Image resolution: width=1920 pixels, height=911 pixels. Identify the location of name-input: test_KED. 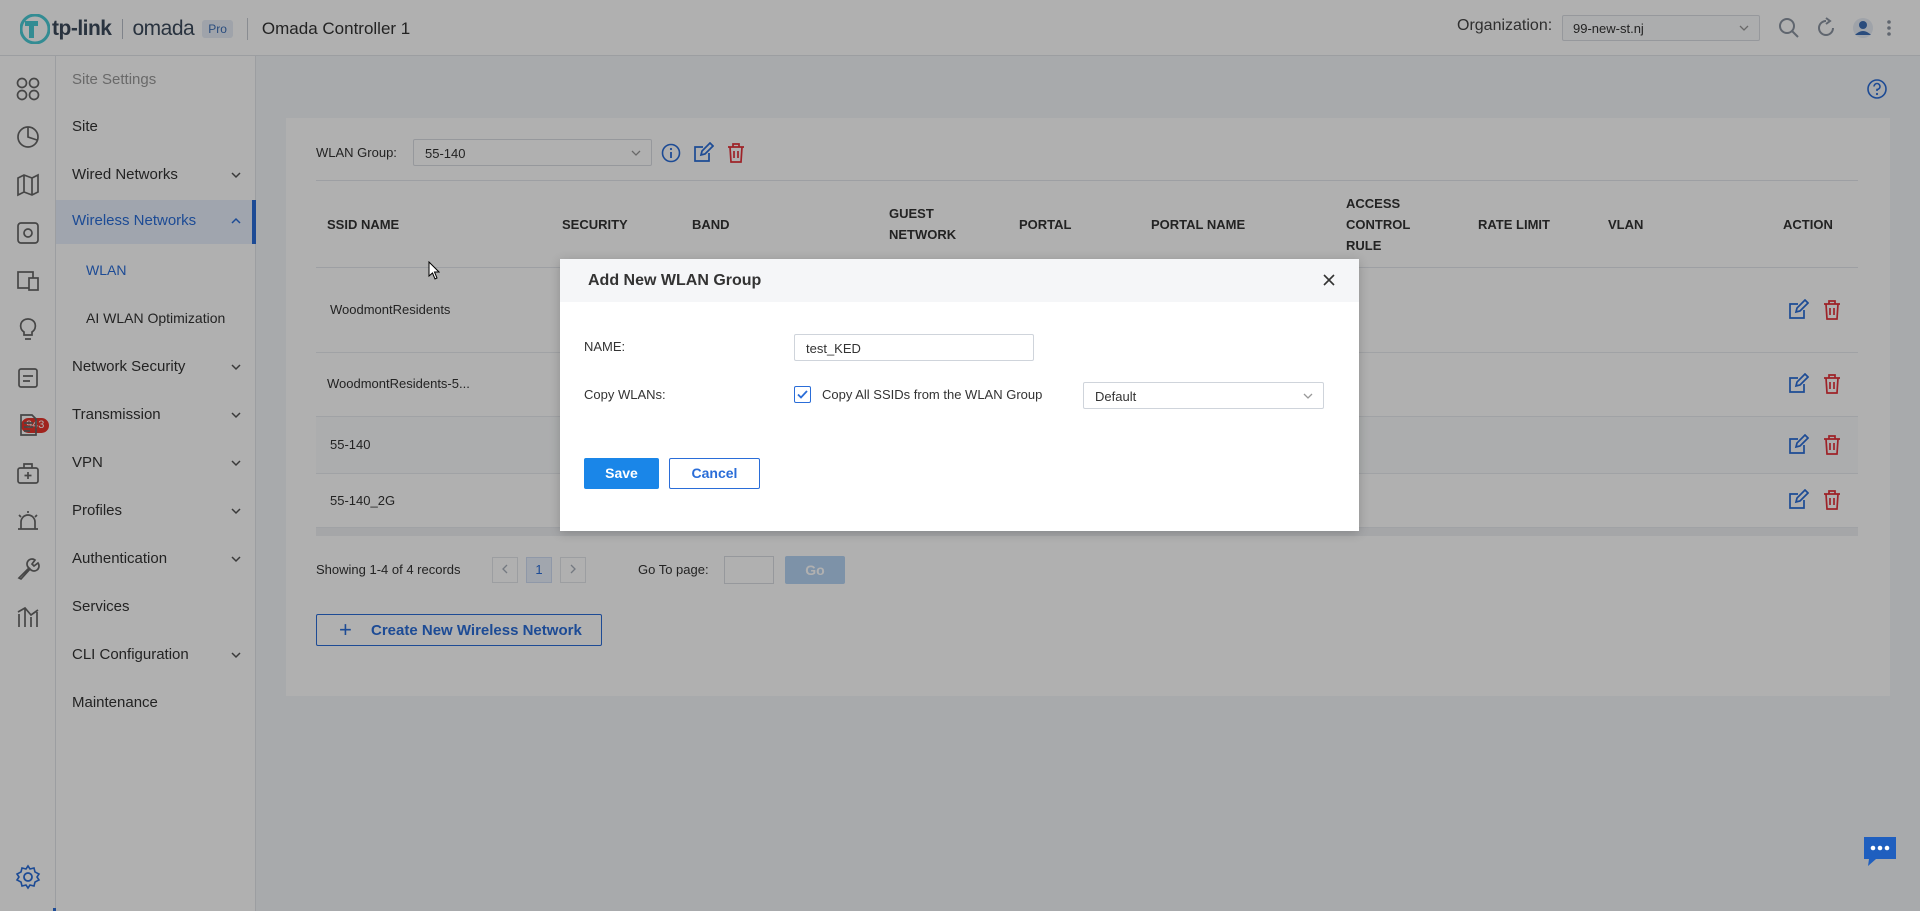
(914, 347).